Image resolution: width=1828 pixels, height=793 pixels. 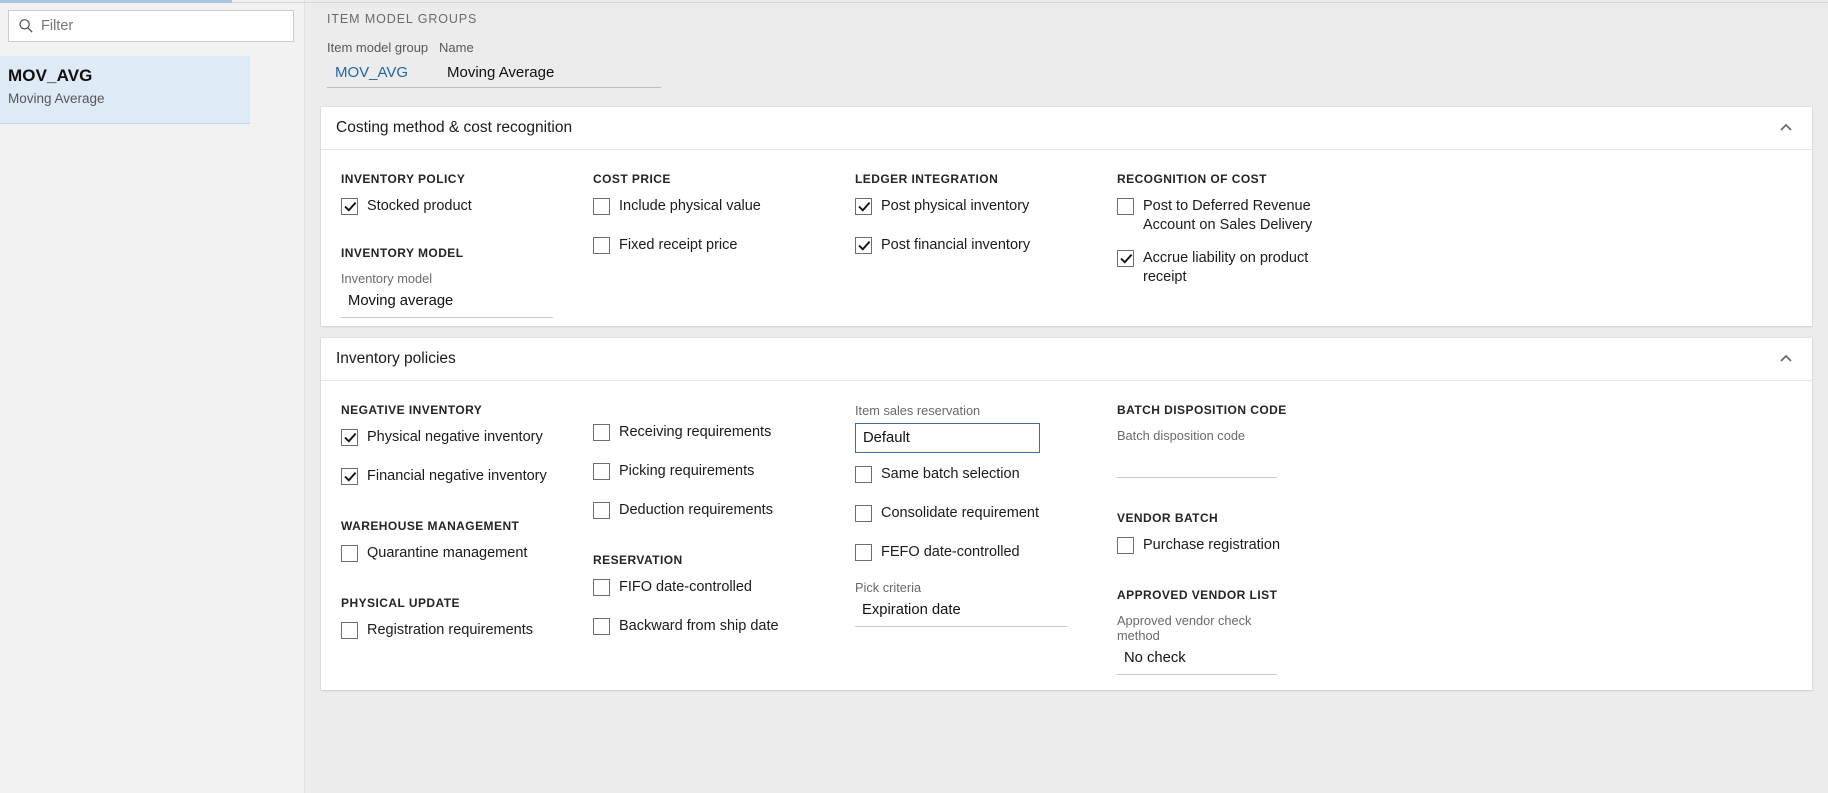 I want to click on item-model-group-list: MOV_AVG Moving Average, so click(x=152, y=90).